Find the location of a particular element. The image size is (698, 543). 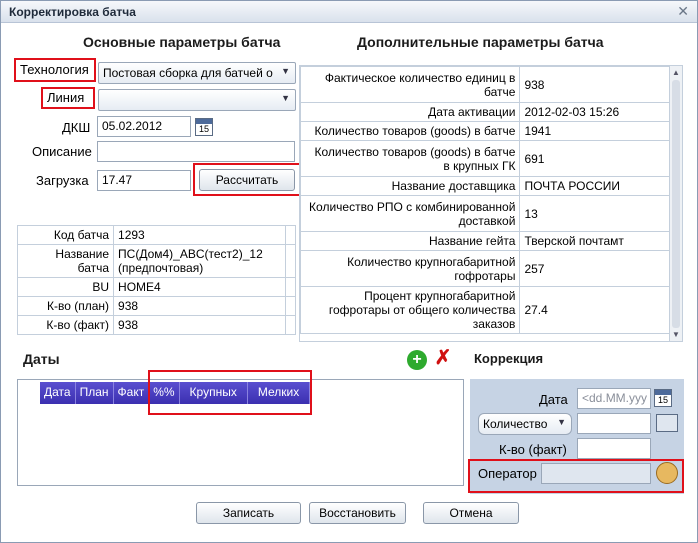

calculate-button: Рассчитать is located at coordinates (247, 180).